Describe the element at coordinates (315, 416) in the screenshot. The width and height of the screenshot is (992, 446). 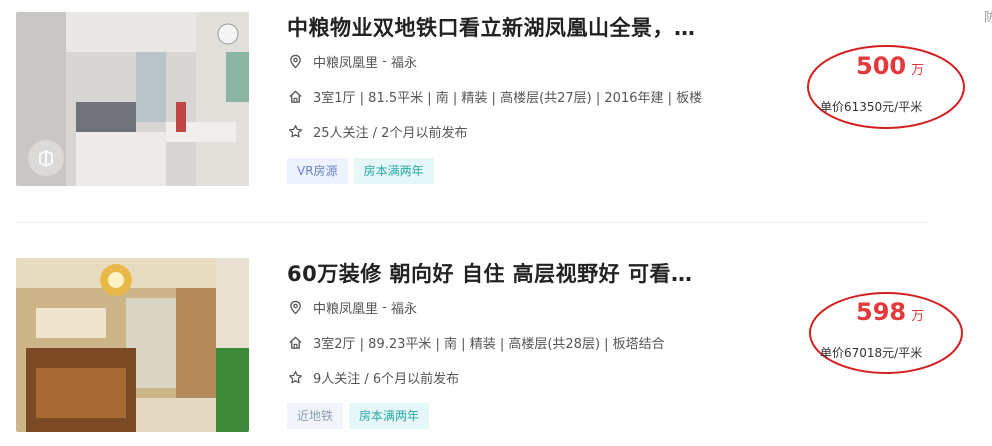
I see `tag-metro: 近地铁` at that location.